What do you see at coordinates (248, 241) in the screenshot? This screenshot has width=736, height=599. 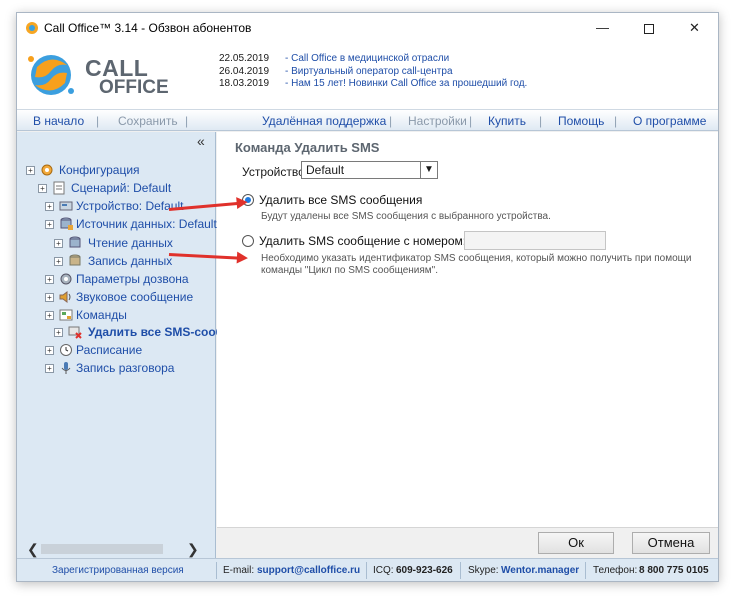 I see `delete-sms-by-number-radio` at bounding box center [248, 241].